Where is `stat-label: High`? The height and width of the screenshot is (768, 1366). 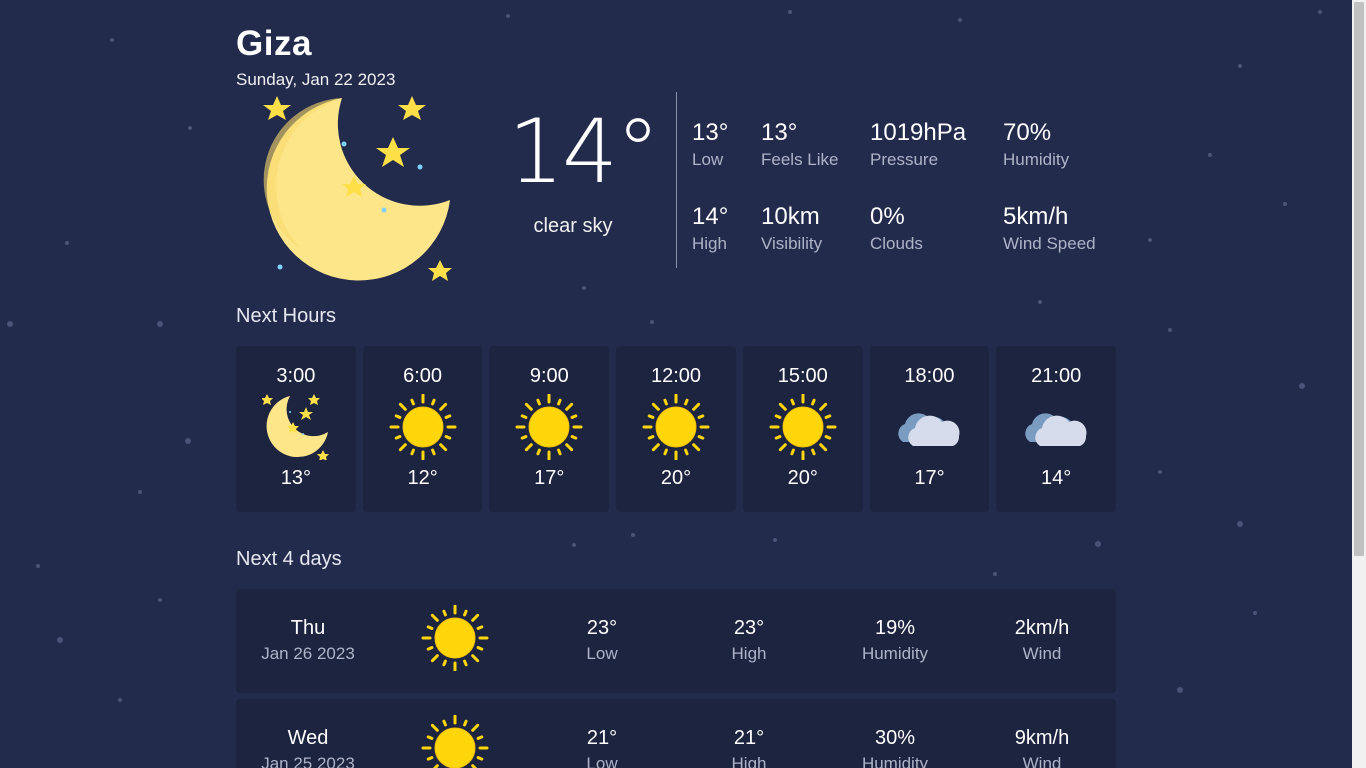 stat-label: High is located at coordinates (709, 244).